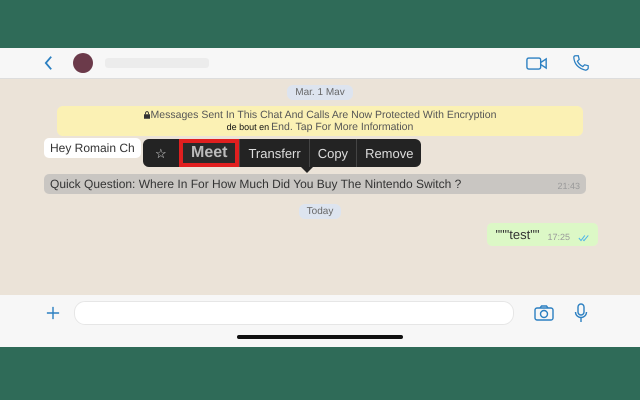  Describe the element at coordinates (83, 63) in the screenshot. I see `avatar` at that location.